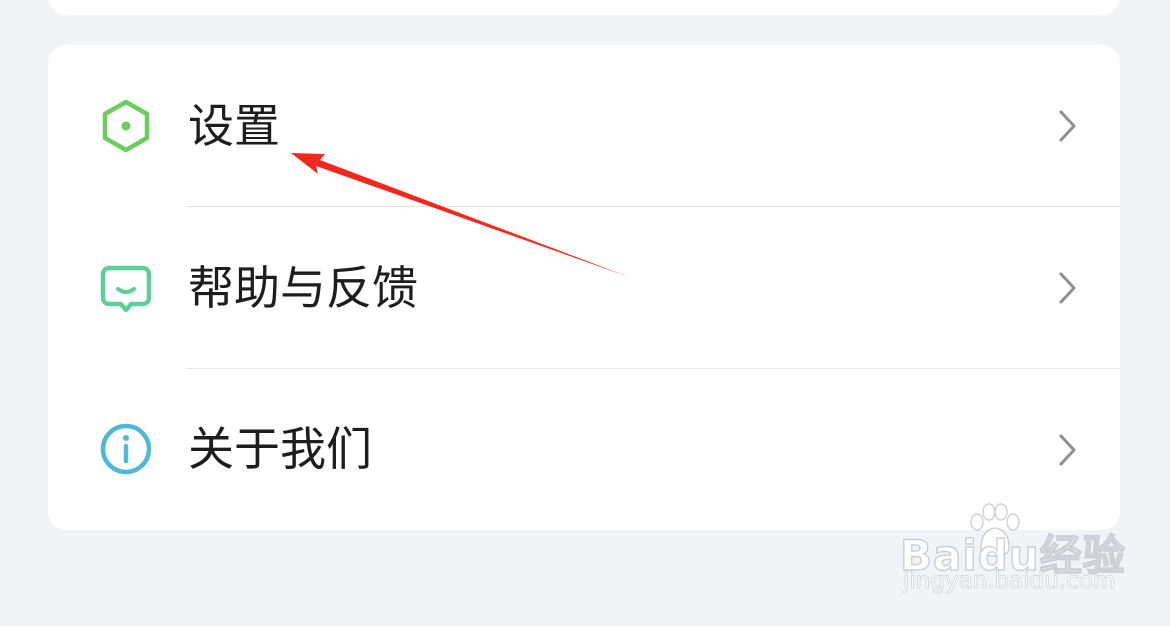  I want to click on watermark-url: jingyan.baidu.com, so click(1009, 581).